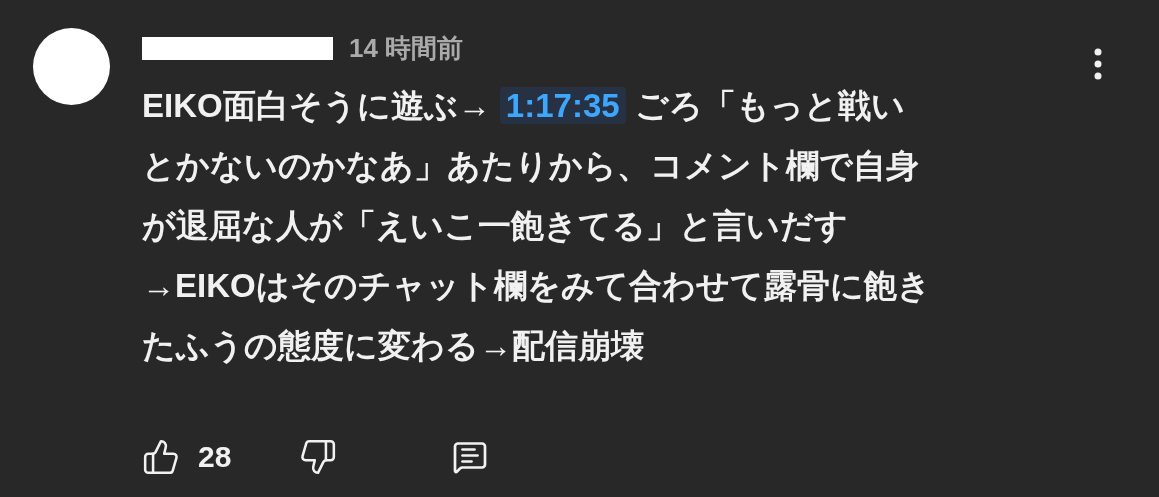 This screenshot has height=497, width=1159. Describe the element at coordinates (562, 105) in the screenshot. I see `timestamp-link: 1:17:35` at that location.